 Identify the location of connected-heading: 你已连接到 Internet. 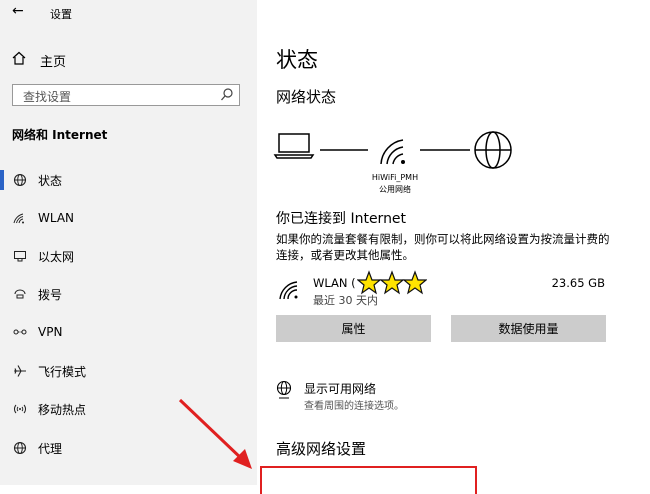
(341, 219).